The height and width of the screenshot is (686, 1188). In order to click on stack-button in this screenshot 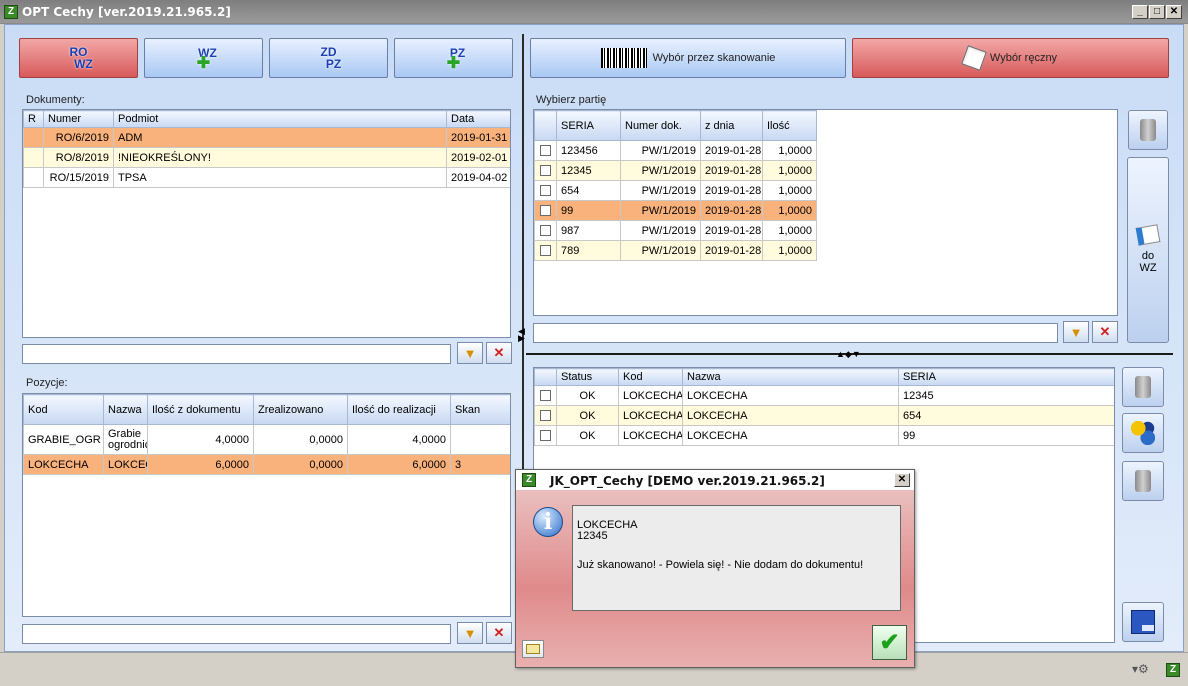, I will do `click(1143, 433)`.